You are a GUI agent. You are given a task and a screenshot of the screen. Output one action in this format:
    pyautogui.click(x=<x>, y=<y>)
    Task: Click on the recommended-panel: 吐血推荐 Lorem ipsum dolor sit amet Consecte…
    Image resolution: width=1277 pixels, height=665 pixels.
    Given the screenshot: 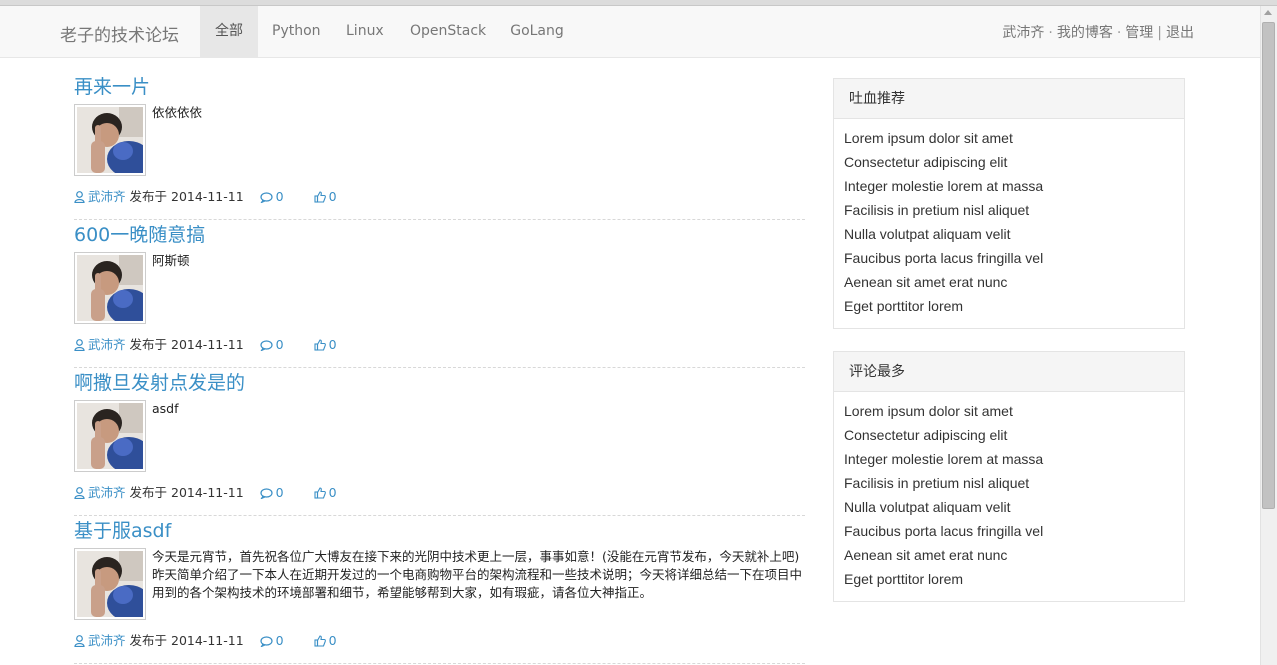 What is the action you would take?
    pyautogui.click(x=1009, y=203)
    